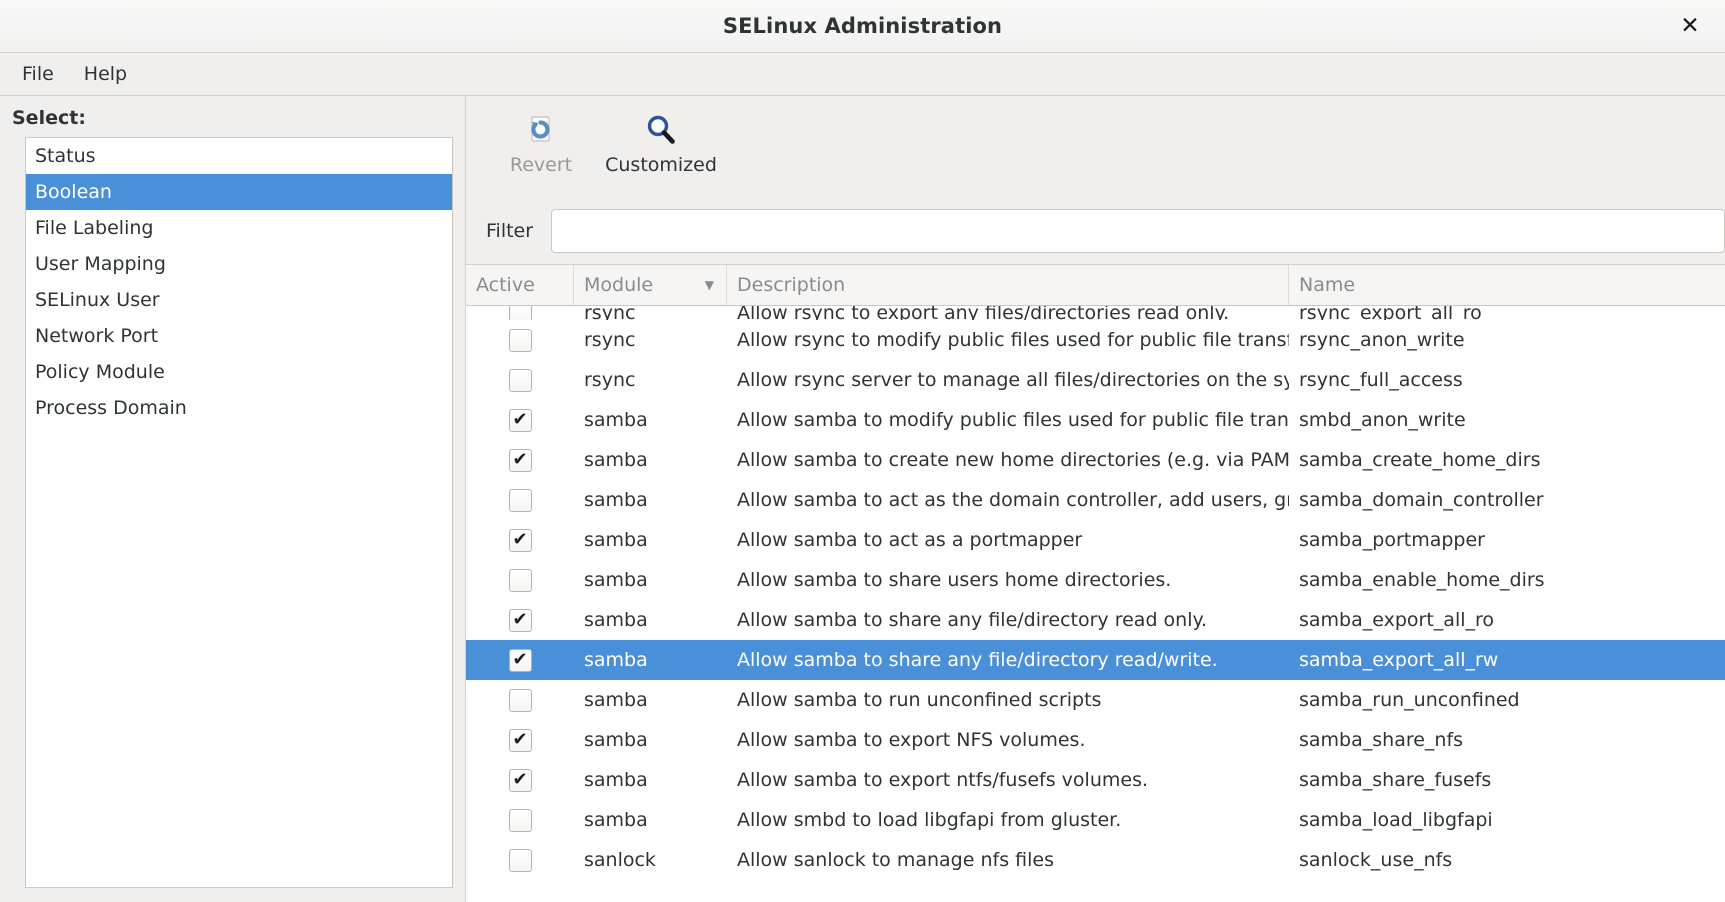  What do you see at coordinates (709, 285) in the screenshot?
I see `sort-descending-icon: ▼` at bounding box center [709, 285].